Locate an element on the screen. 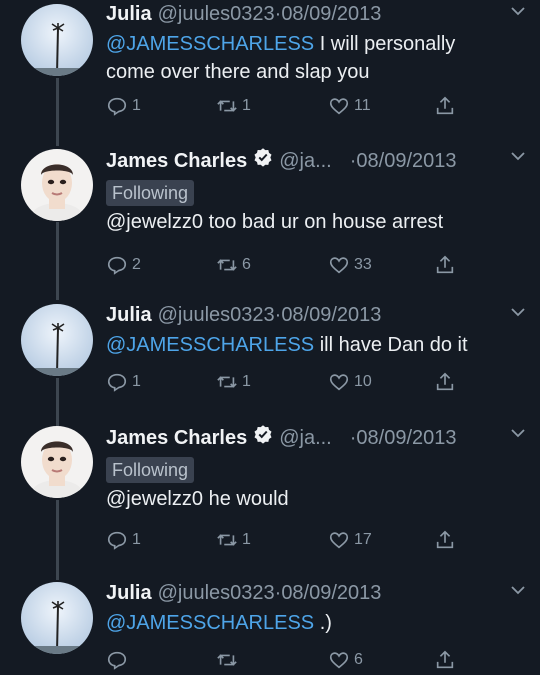 This screenshot has width=540, height=675. reply-button is located at coordinates (119, 660).